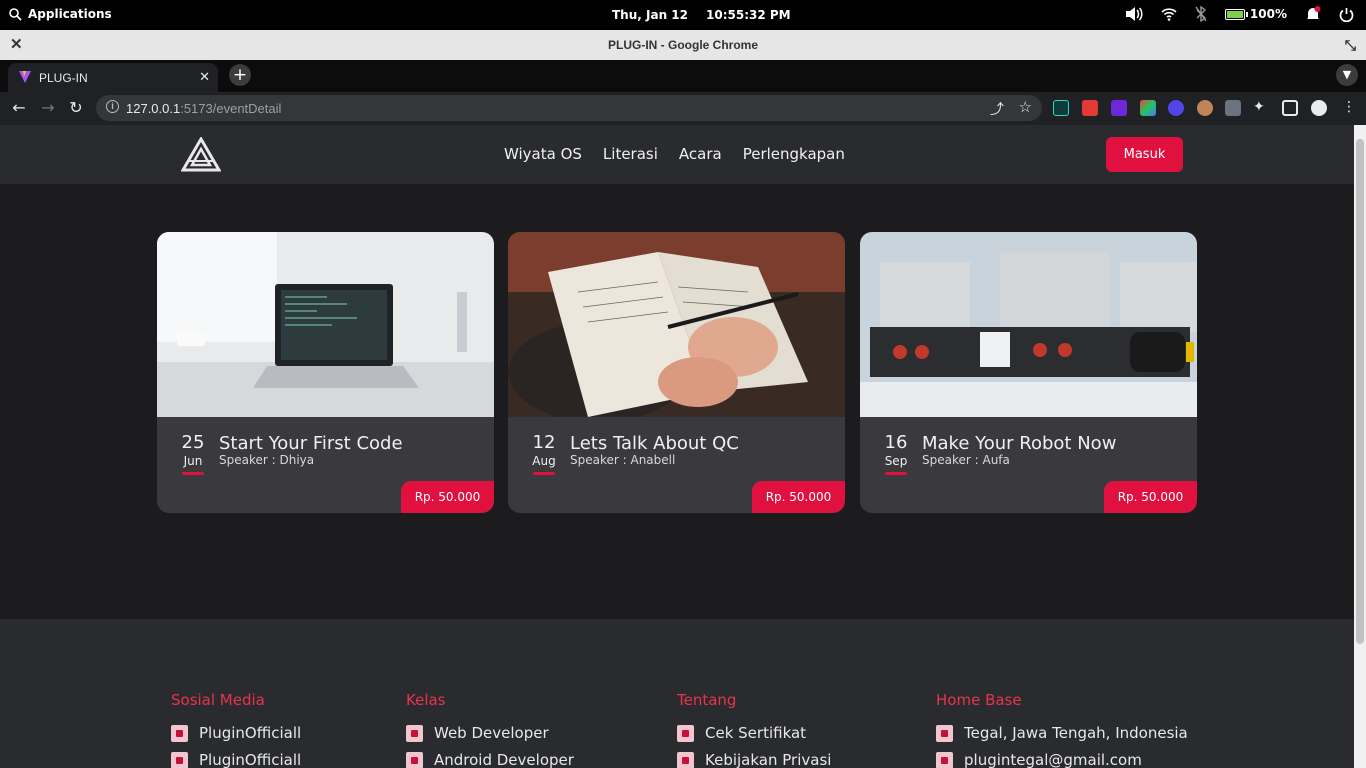  Describe the element at coordinates (325, 324) in the screenshot. I see `laptop-on-desk-image` at that location.